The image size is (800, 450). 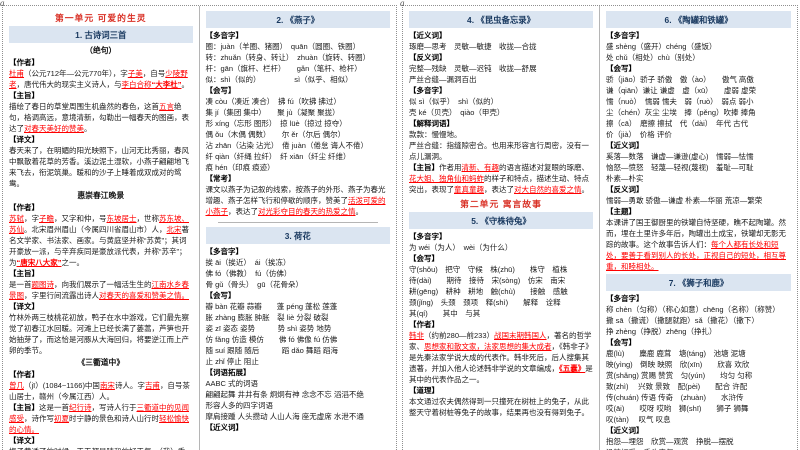 I want to click on text-segment: 纤 qiàn（纤绳 拉纤） 纤 xiān（纤尘 纤维）, so click(x=278, y=156).